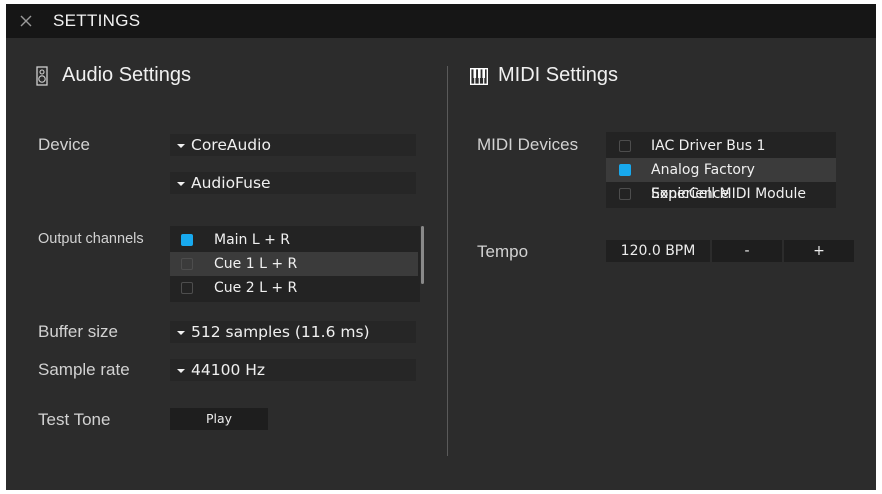 The image size is (882, 494). I want to click on device-driver-value: CoreAudio, so click(231, 145).